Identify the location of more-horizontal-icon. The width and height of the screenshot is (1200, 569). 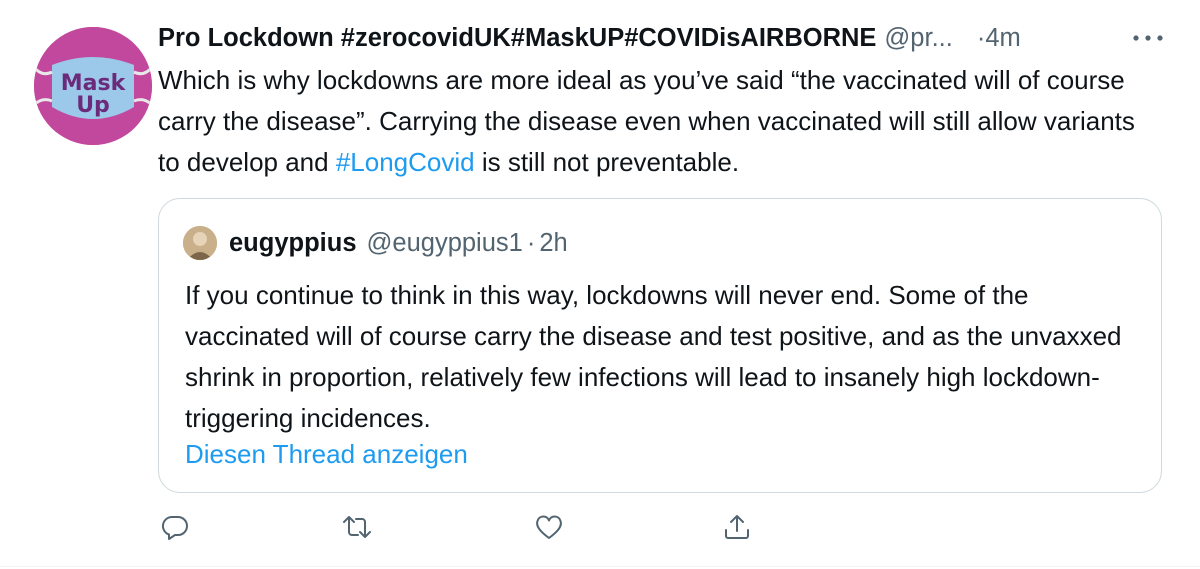
(1148, 36).